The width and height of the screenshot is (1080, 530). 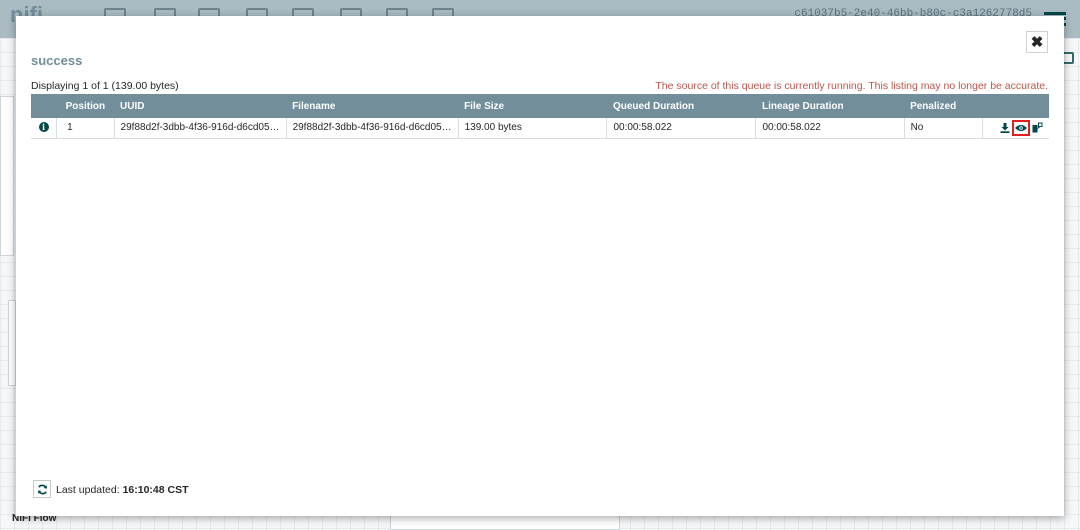 I want to click on close-icon: ✖, so click(x=1037, y=42).